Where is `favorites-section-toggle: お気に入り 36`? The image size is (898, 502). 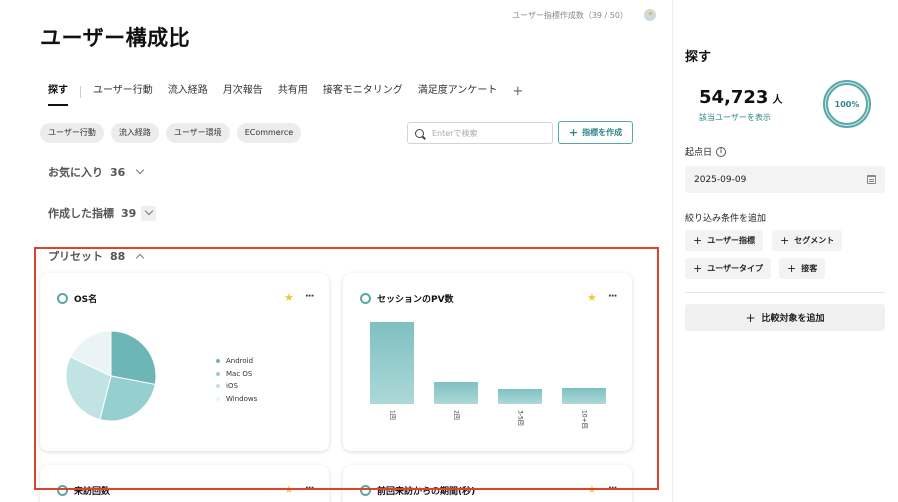 favorites-section-toggle: お気に入り 36 is located at coordinates (96, 172).